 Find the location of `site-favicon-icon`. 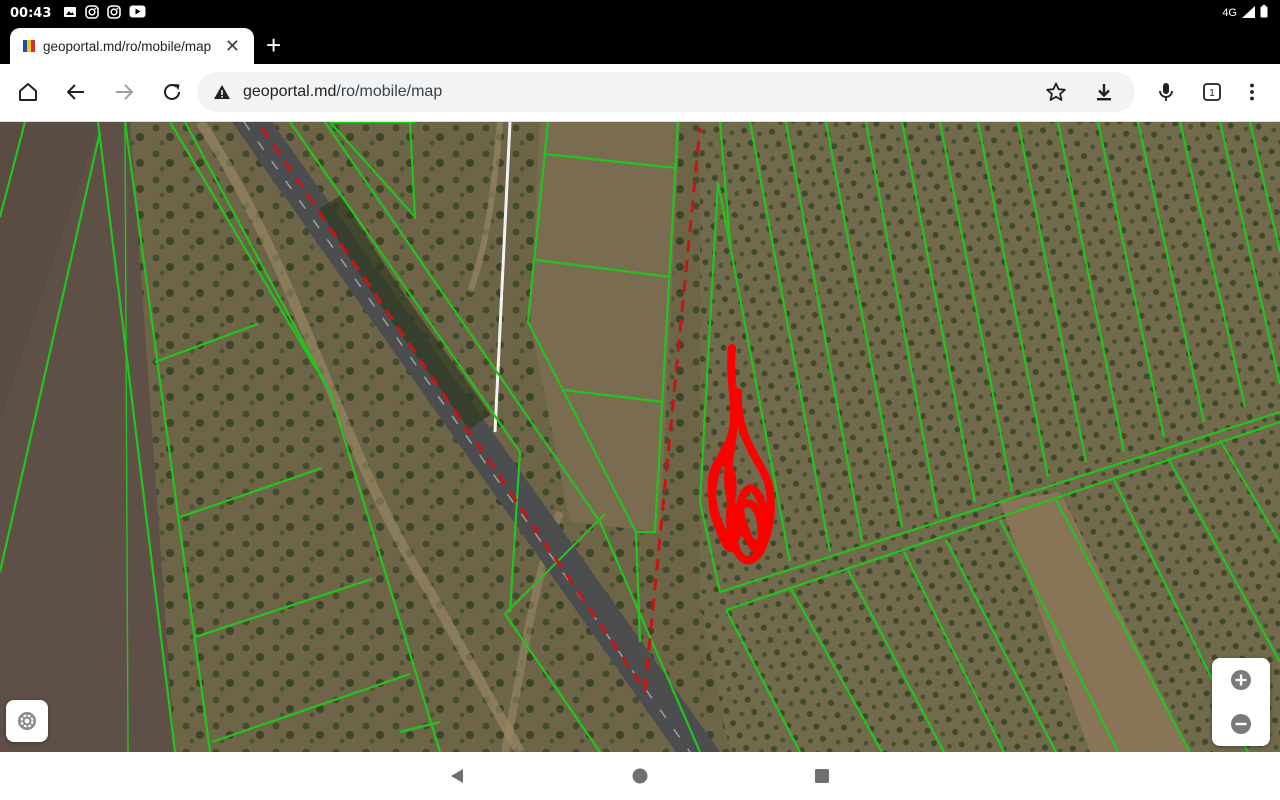

site-favicon-icon is located at coordinates (29, 46).